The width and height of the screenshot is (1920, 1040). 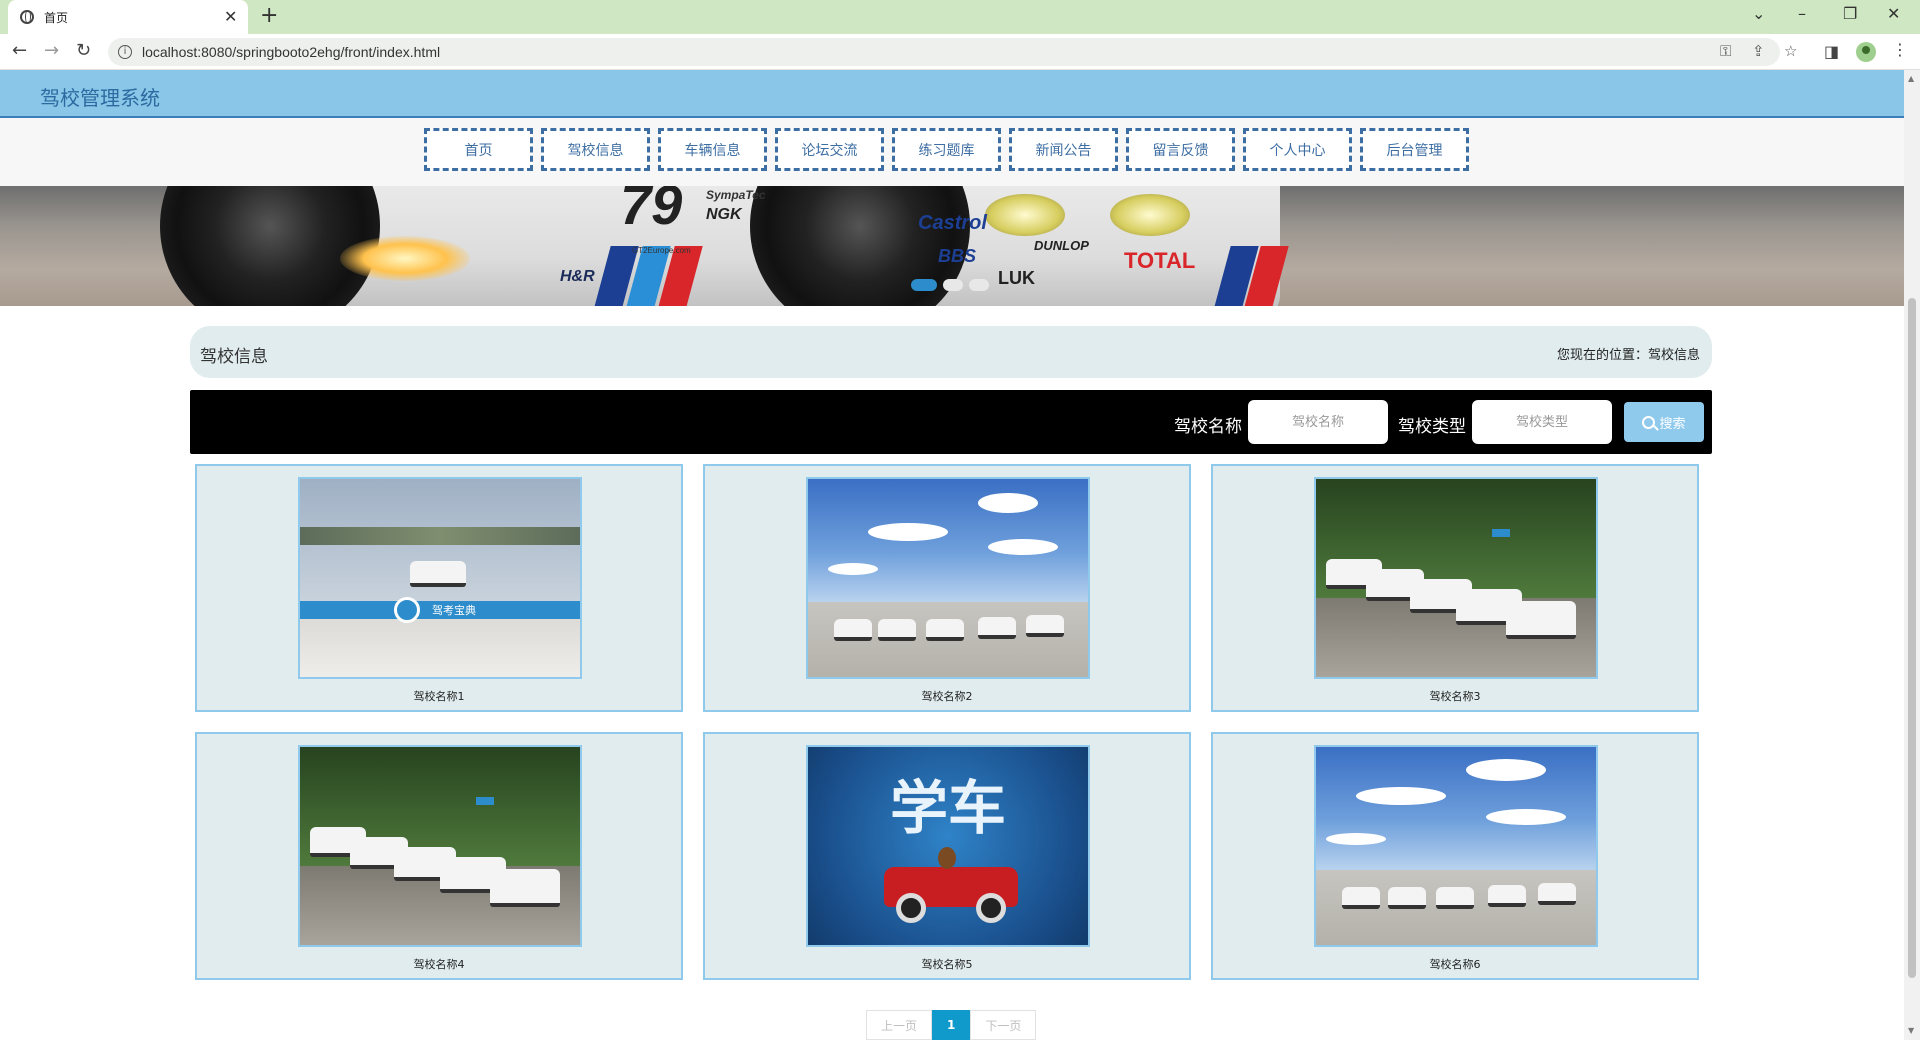 I want to click on nav-item-forum: 论坛交流, so click(x=829, y=149).